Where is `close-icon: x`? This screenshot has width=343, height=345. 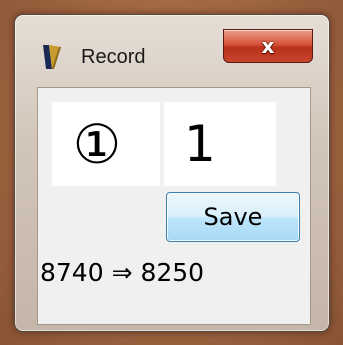 close-icon: x is located at coordinates (268, 46).